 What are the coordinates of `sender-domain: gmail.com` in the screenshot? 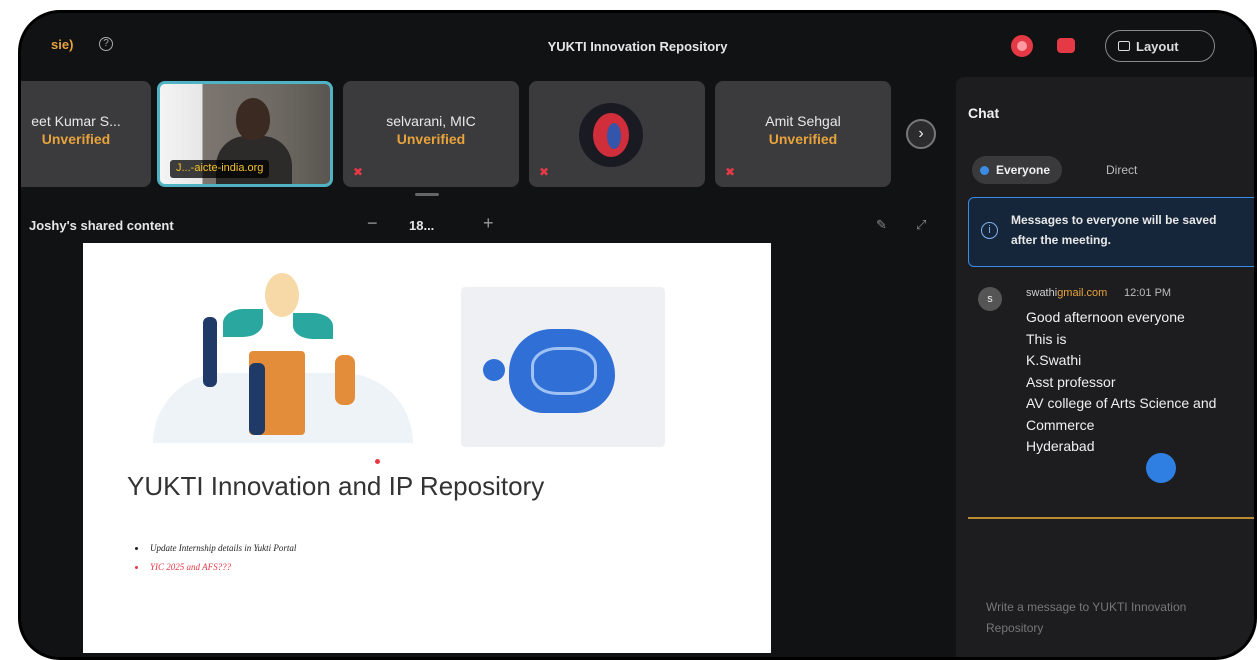 It's located at (1082, 293).